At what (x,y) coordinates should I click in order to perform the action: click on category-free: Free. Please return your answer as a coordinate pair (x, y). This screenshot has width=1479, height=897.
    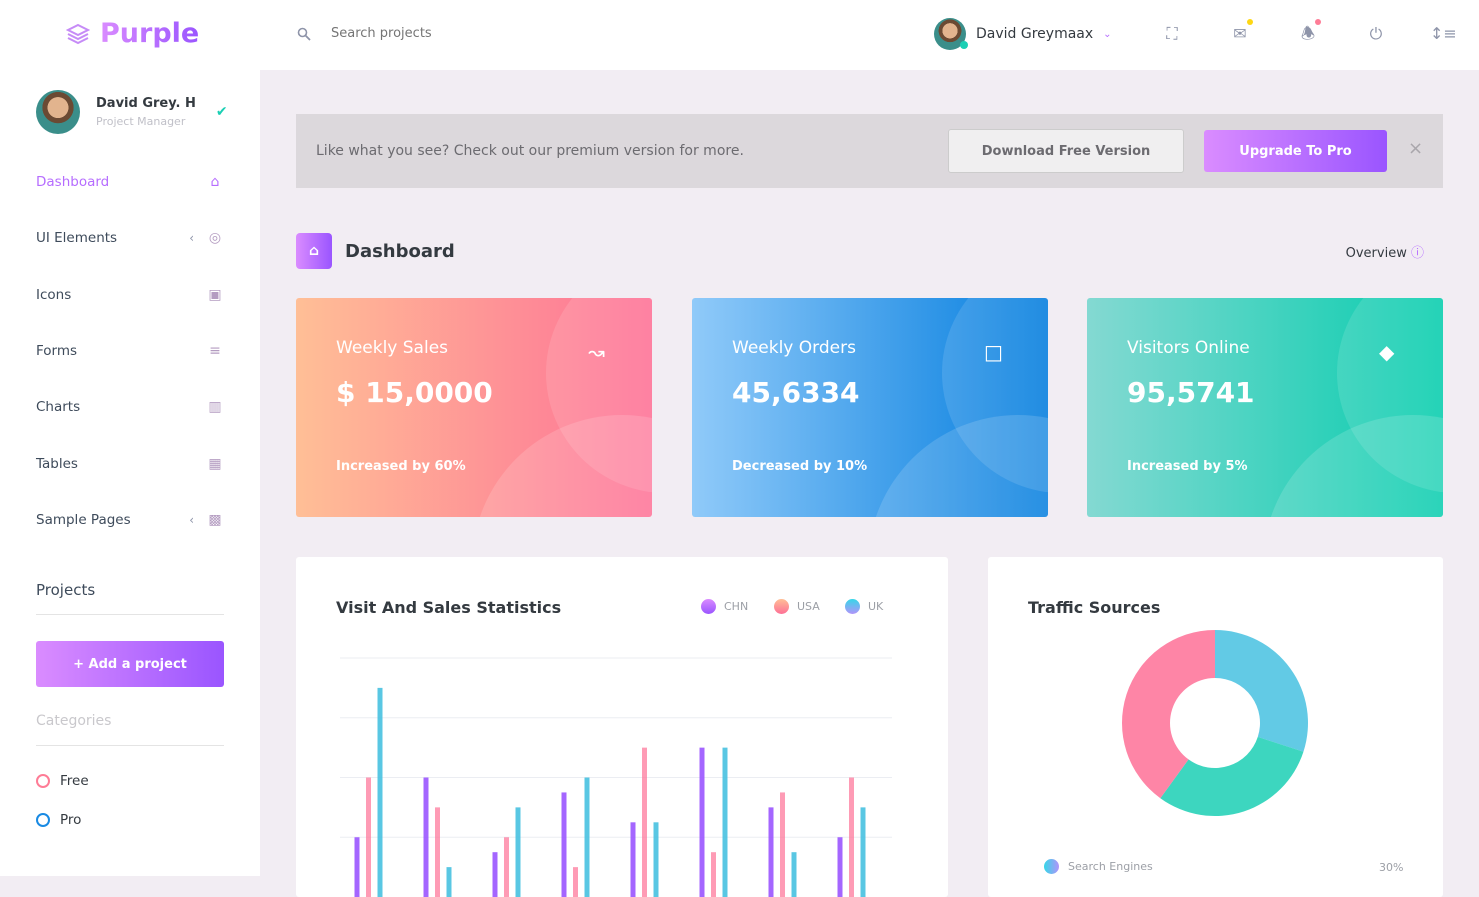
    Looking at the image, I should click on (62, 781).